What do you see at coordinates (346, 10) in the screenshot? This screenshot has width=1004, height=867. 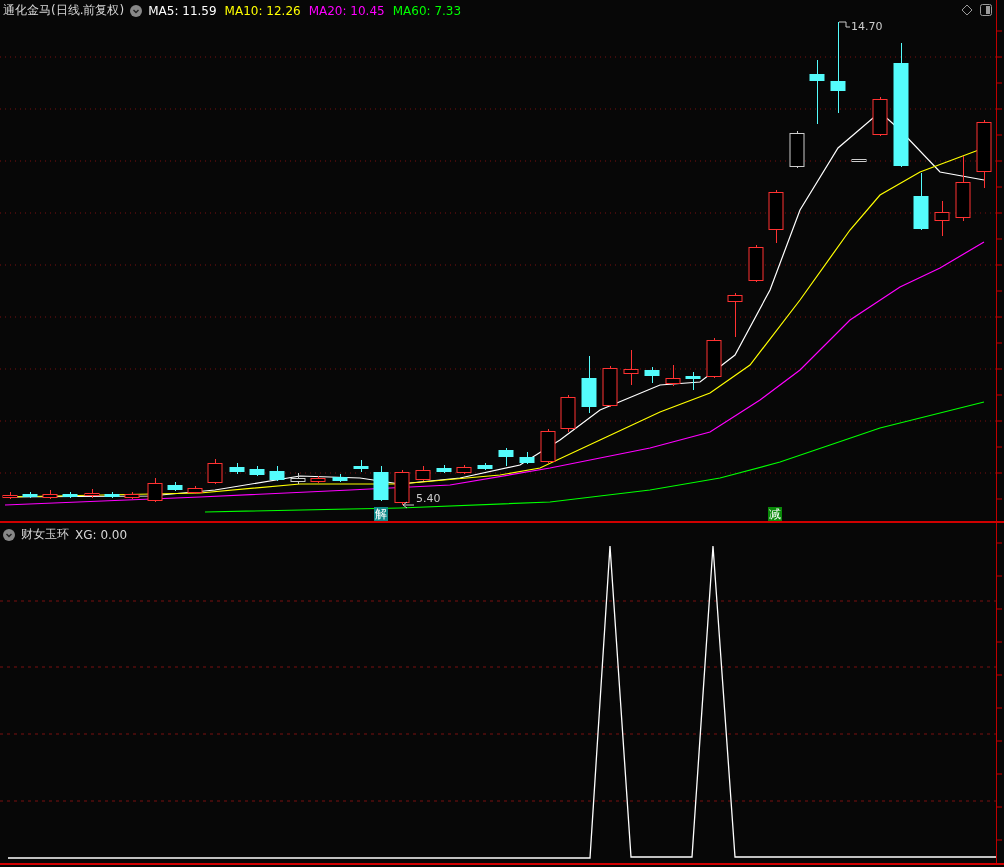 I see `moving-average-value: MA20: 10.45` at bounding box center [346, 10].